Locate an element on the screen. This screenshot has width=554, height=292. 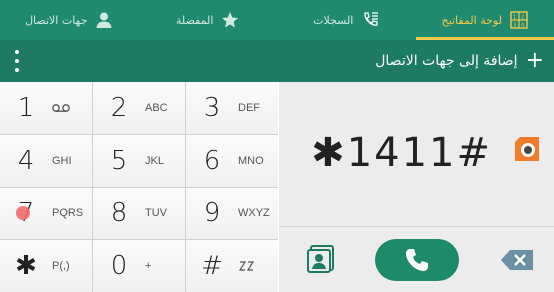
star-icon is located at coordinates (230, 20).